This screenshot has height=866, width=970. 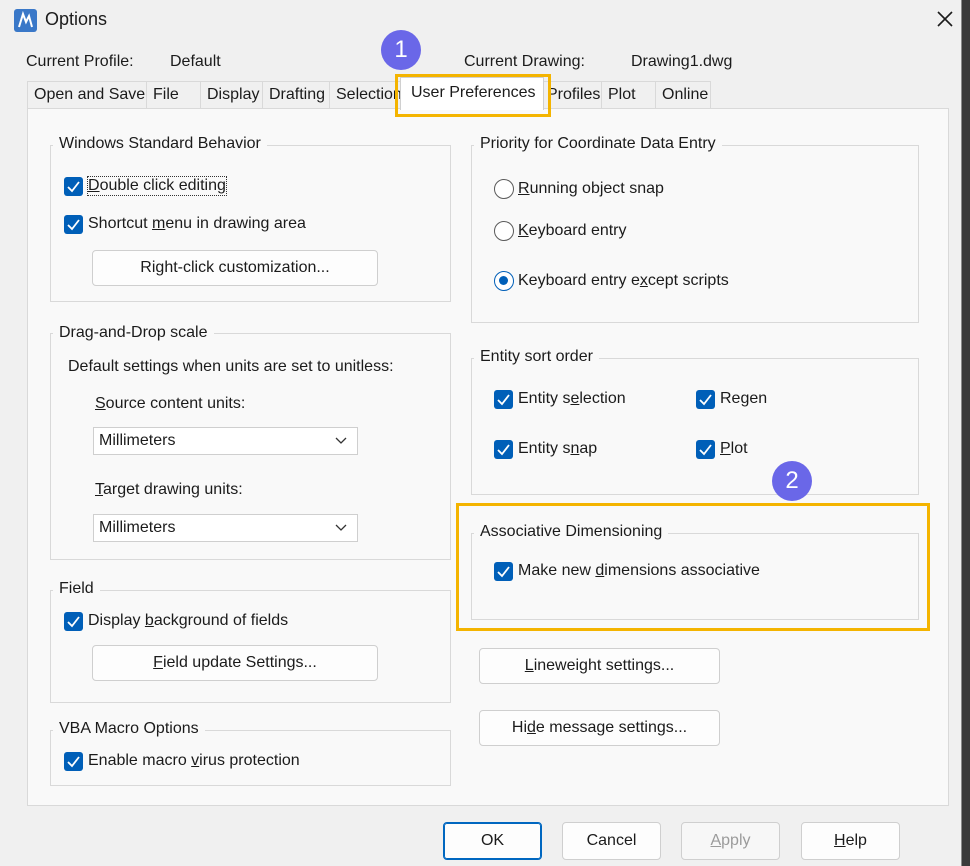 I want to click on entity-selection-checkbox, so click(x=503, y=399).